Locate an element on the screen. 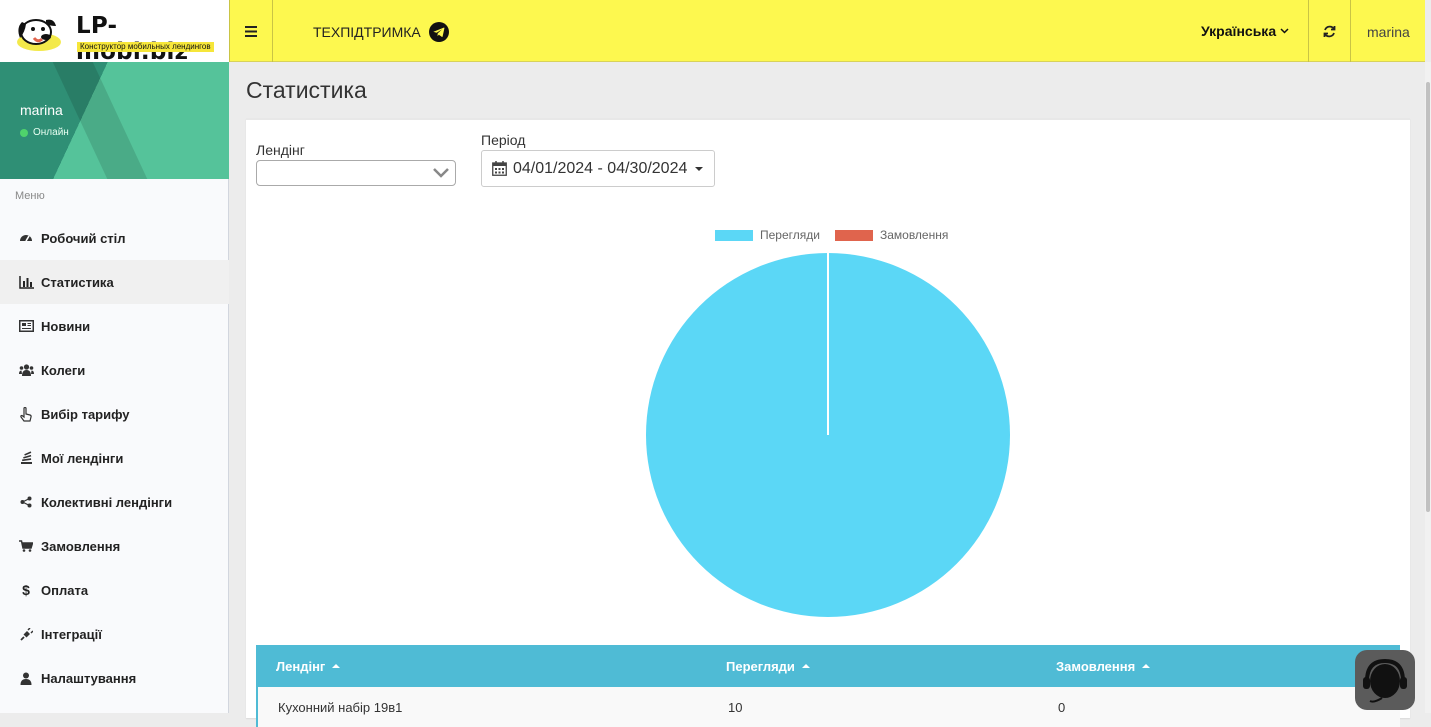  cart-icon is located at coordinates (26, 546).